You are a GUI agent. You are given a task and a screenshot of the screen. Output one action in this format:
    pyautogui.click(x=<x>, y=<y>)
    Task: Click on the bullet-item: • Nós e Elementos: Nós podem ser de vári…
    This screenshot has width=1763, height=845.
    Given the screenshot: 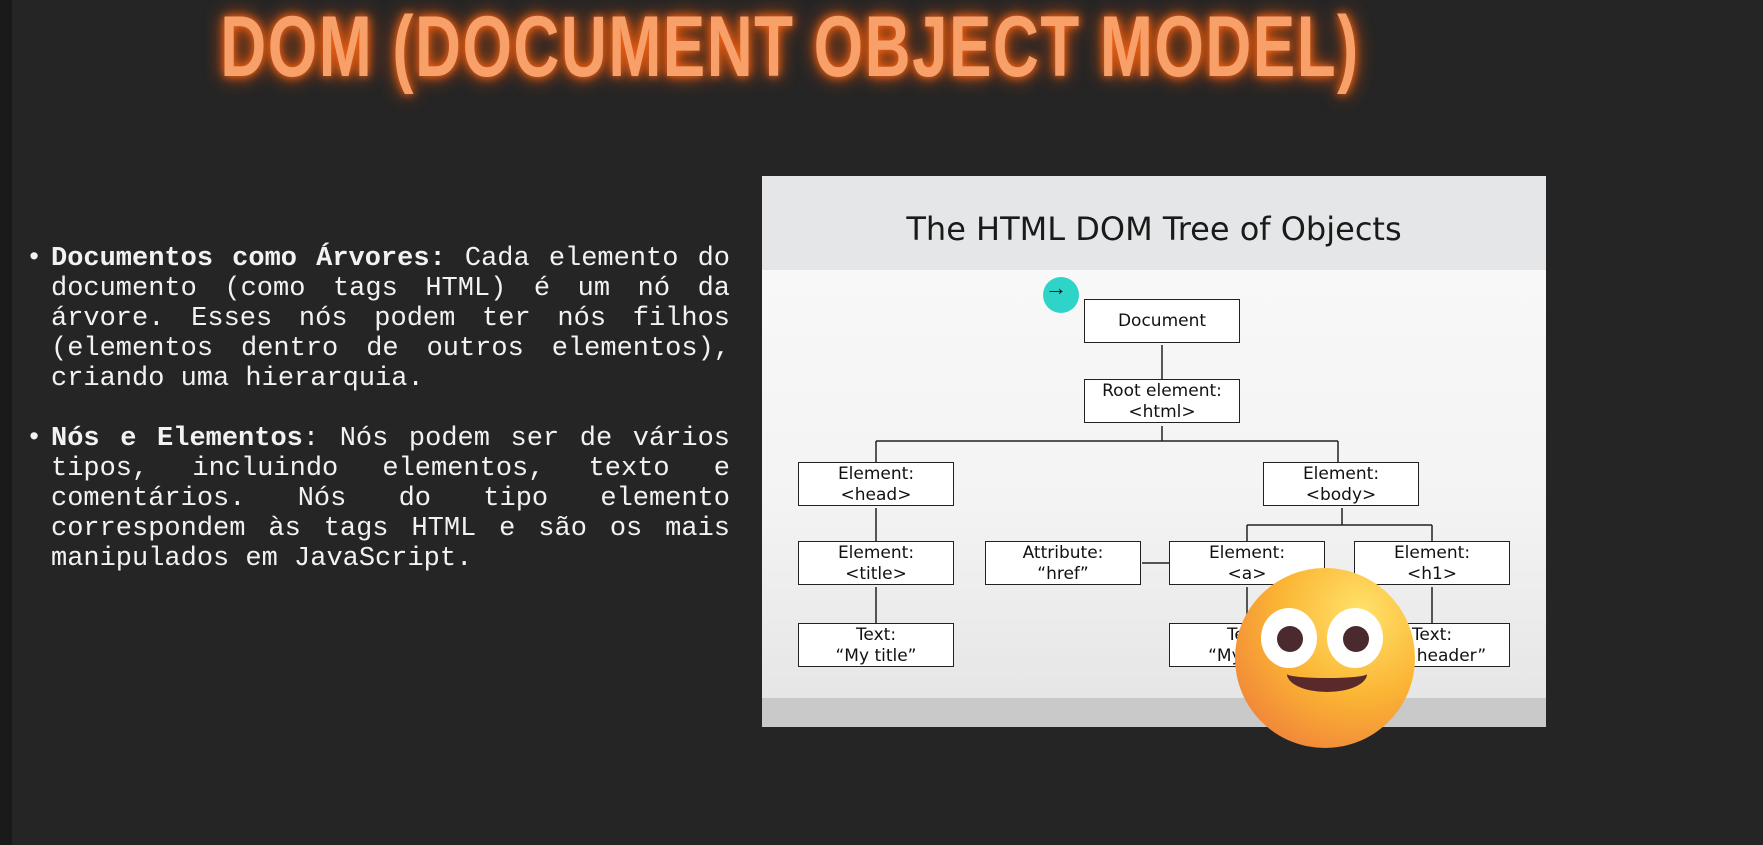 What is the action you would take?
    pyautogui.click(x=378, y=499)
    